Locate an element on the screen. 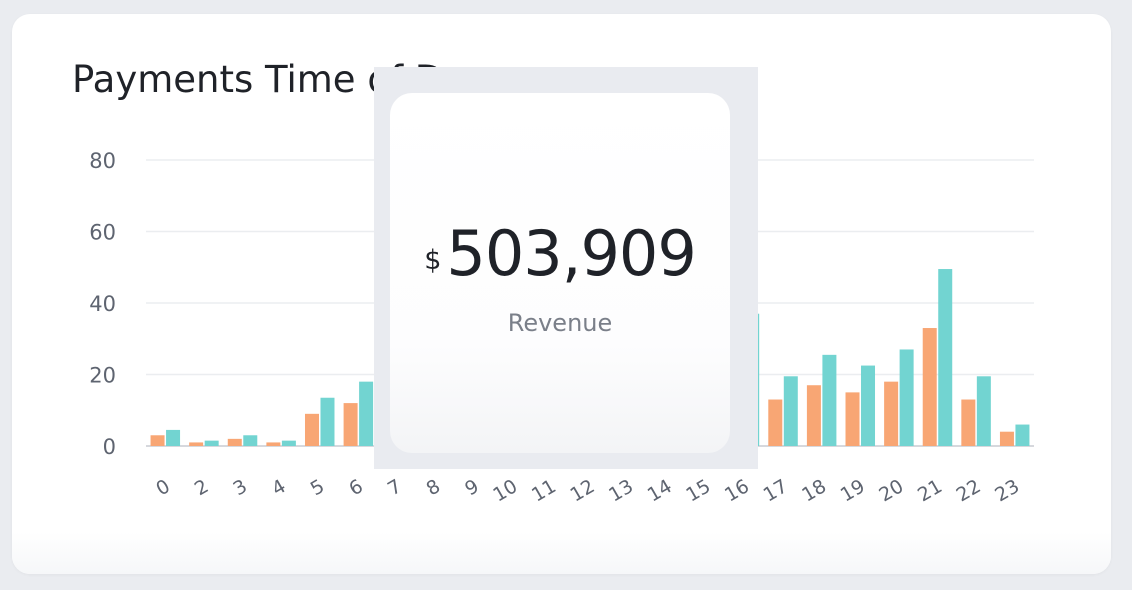 The height and width of the screenshot is (590, 1132). revenue-value: 503,909 is located at coordinates (571, 253).